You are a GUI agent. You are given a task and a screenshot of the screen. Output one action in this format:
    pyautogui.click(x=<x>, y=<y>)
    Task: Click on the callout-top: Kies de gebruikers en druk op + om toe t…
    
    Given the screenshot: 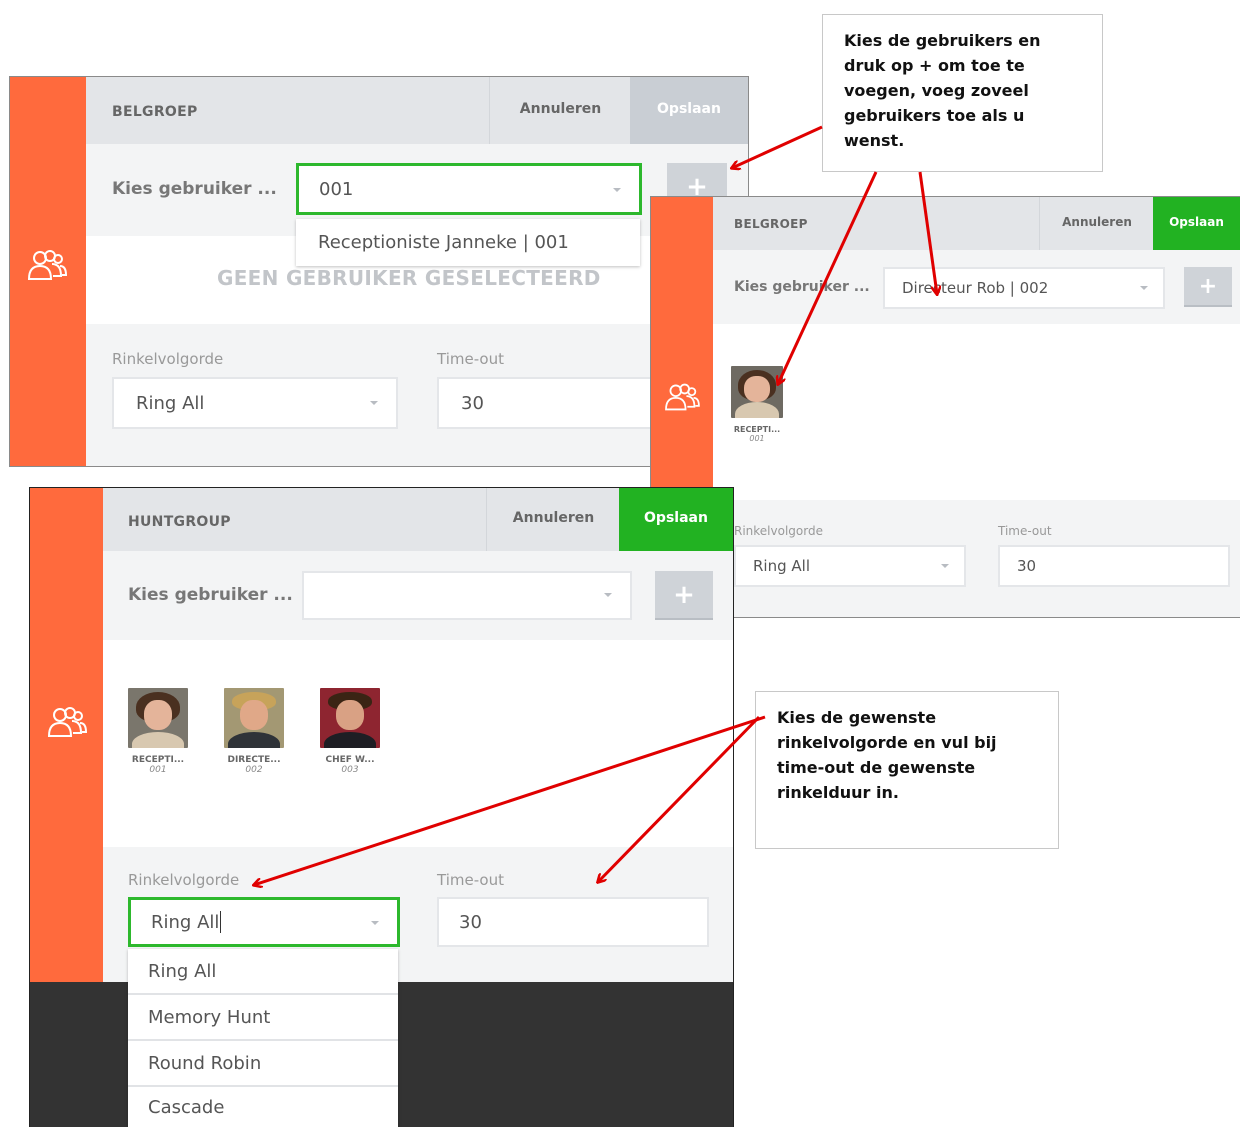 What is the action you would take?
    pyautogui.click(x=962, y=93)
    